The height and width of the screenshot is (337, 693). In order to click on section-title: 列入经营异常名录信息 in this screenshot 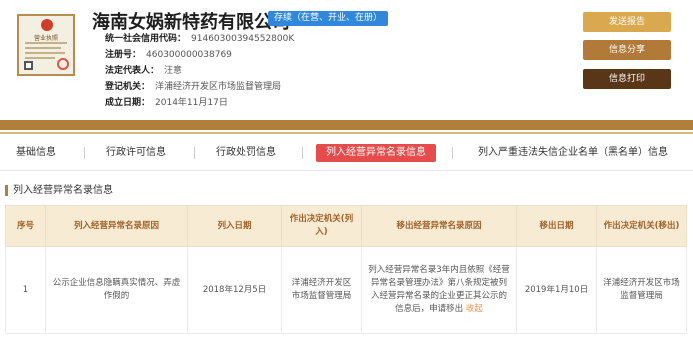, I will do `click(59, 190)`.